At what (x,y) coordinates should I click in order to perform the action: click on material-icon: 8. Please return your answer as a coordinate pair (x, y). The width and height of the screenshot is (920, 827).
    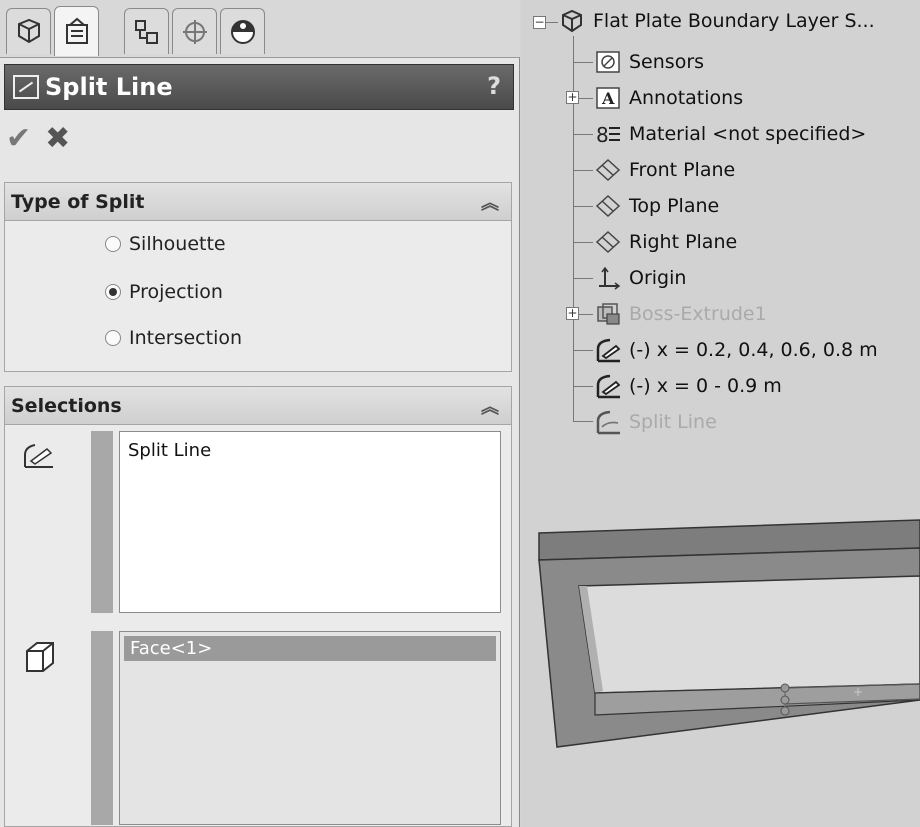
    Looking at the image, I should click on (608, 134).